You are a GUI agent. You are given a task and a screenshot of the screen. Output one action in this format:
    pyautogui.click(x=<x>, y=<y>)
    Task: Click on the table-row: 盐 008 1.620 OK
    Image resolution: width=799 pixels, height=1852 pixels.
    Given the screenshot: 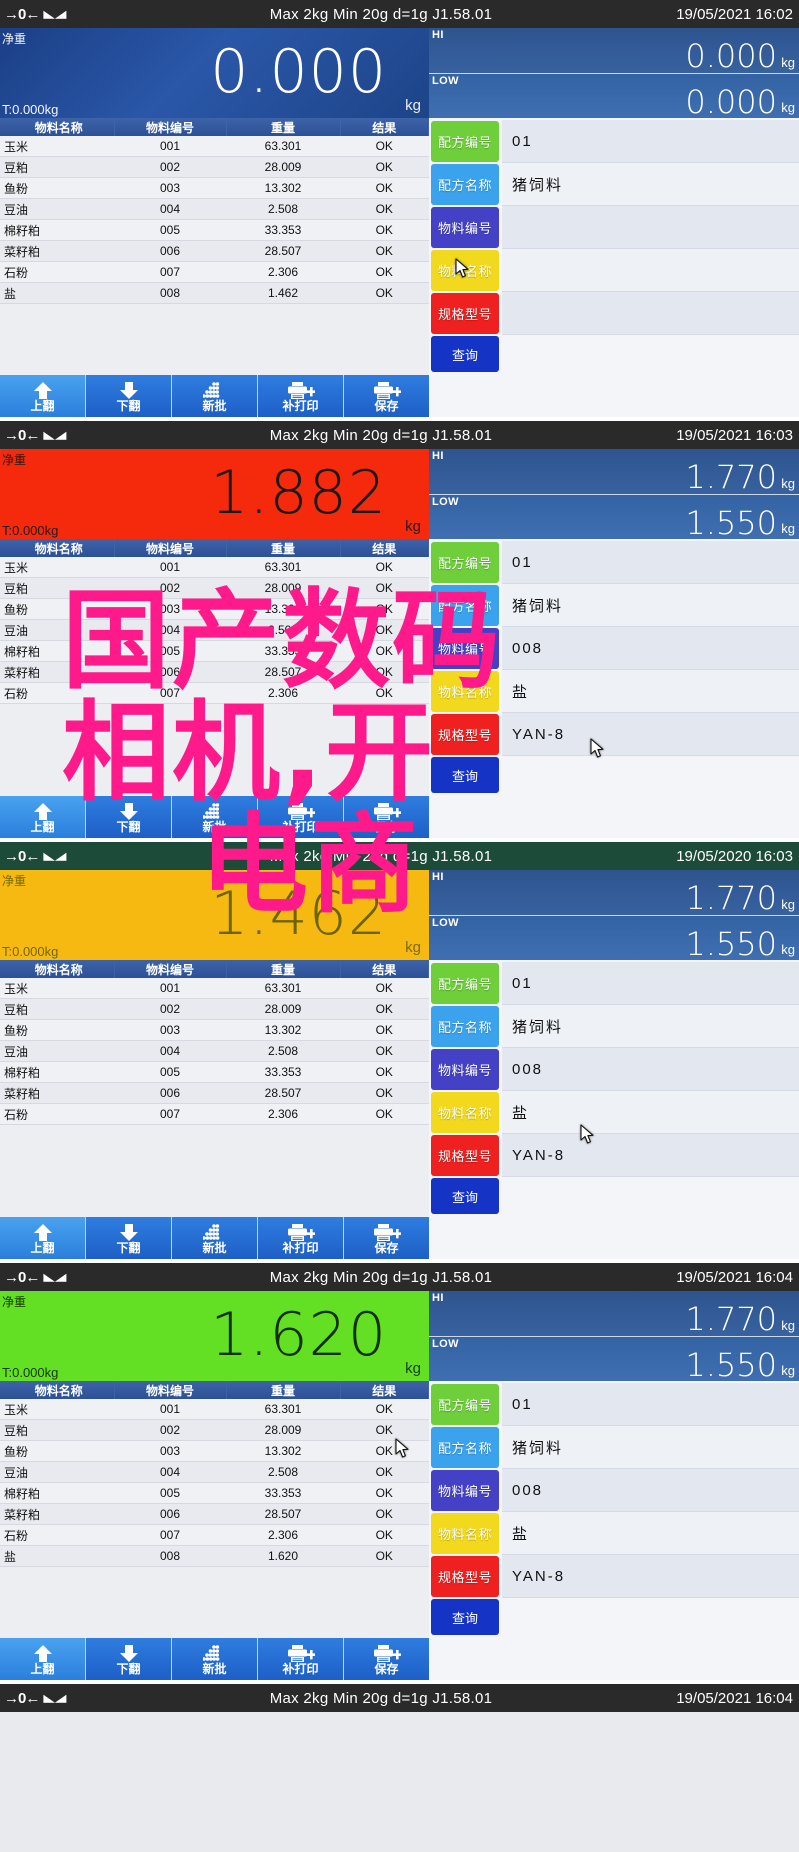 What is the action you would take?
    pyautogui.click(x=214, y=1556)
    